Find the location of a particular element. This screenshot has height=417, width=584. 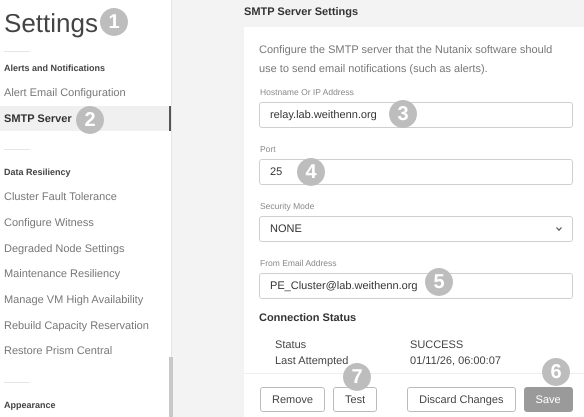

security-mode-dropdown: NONE is located at coordinates (416, 229).